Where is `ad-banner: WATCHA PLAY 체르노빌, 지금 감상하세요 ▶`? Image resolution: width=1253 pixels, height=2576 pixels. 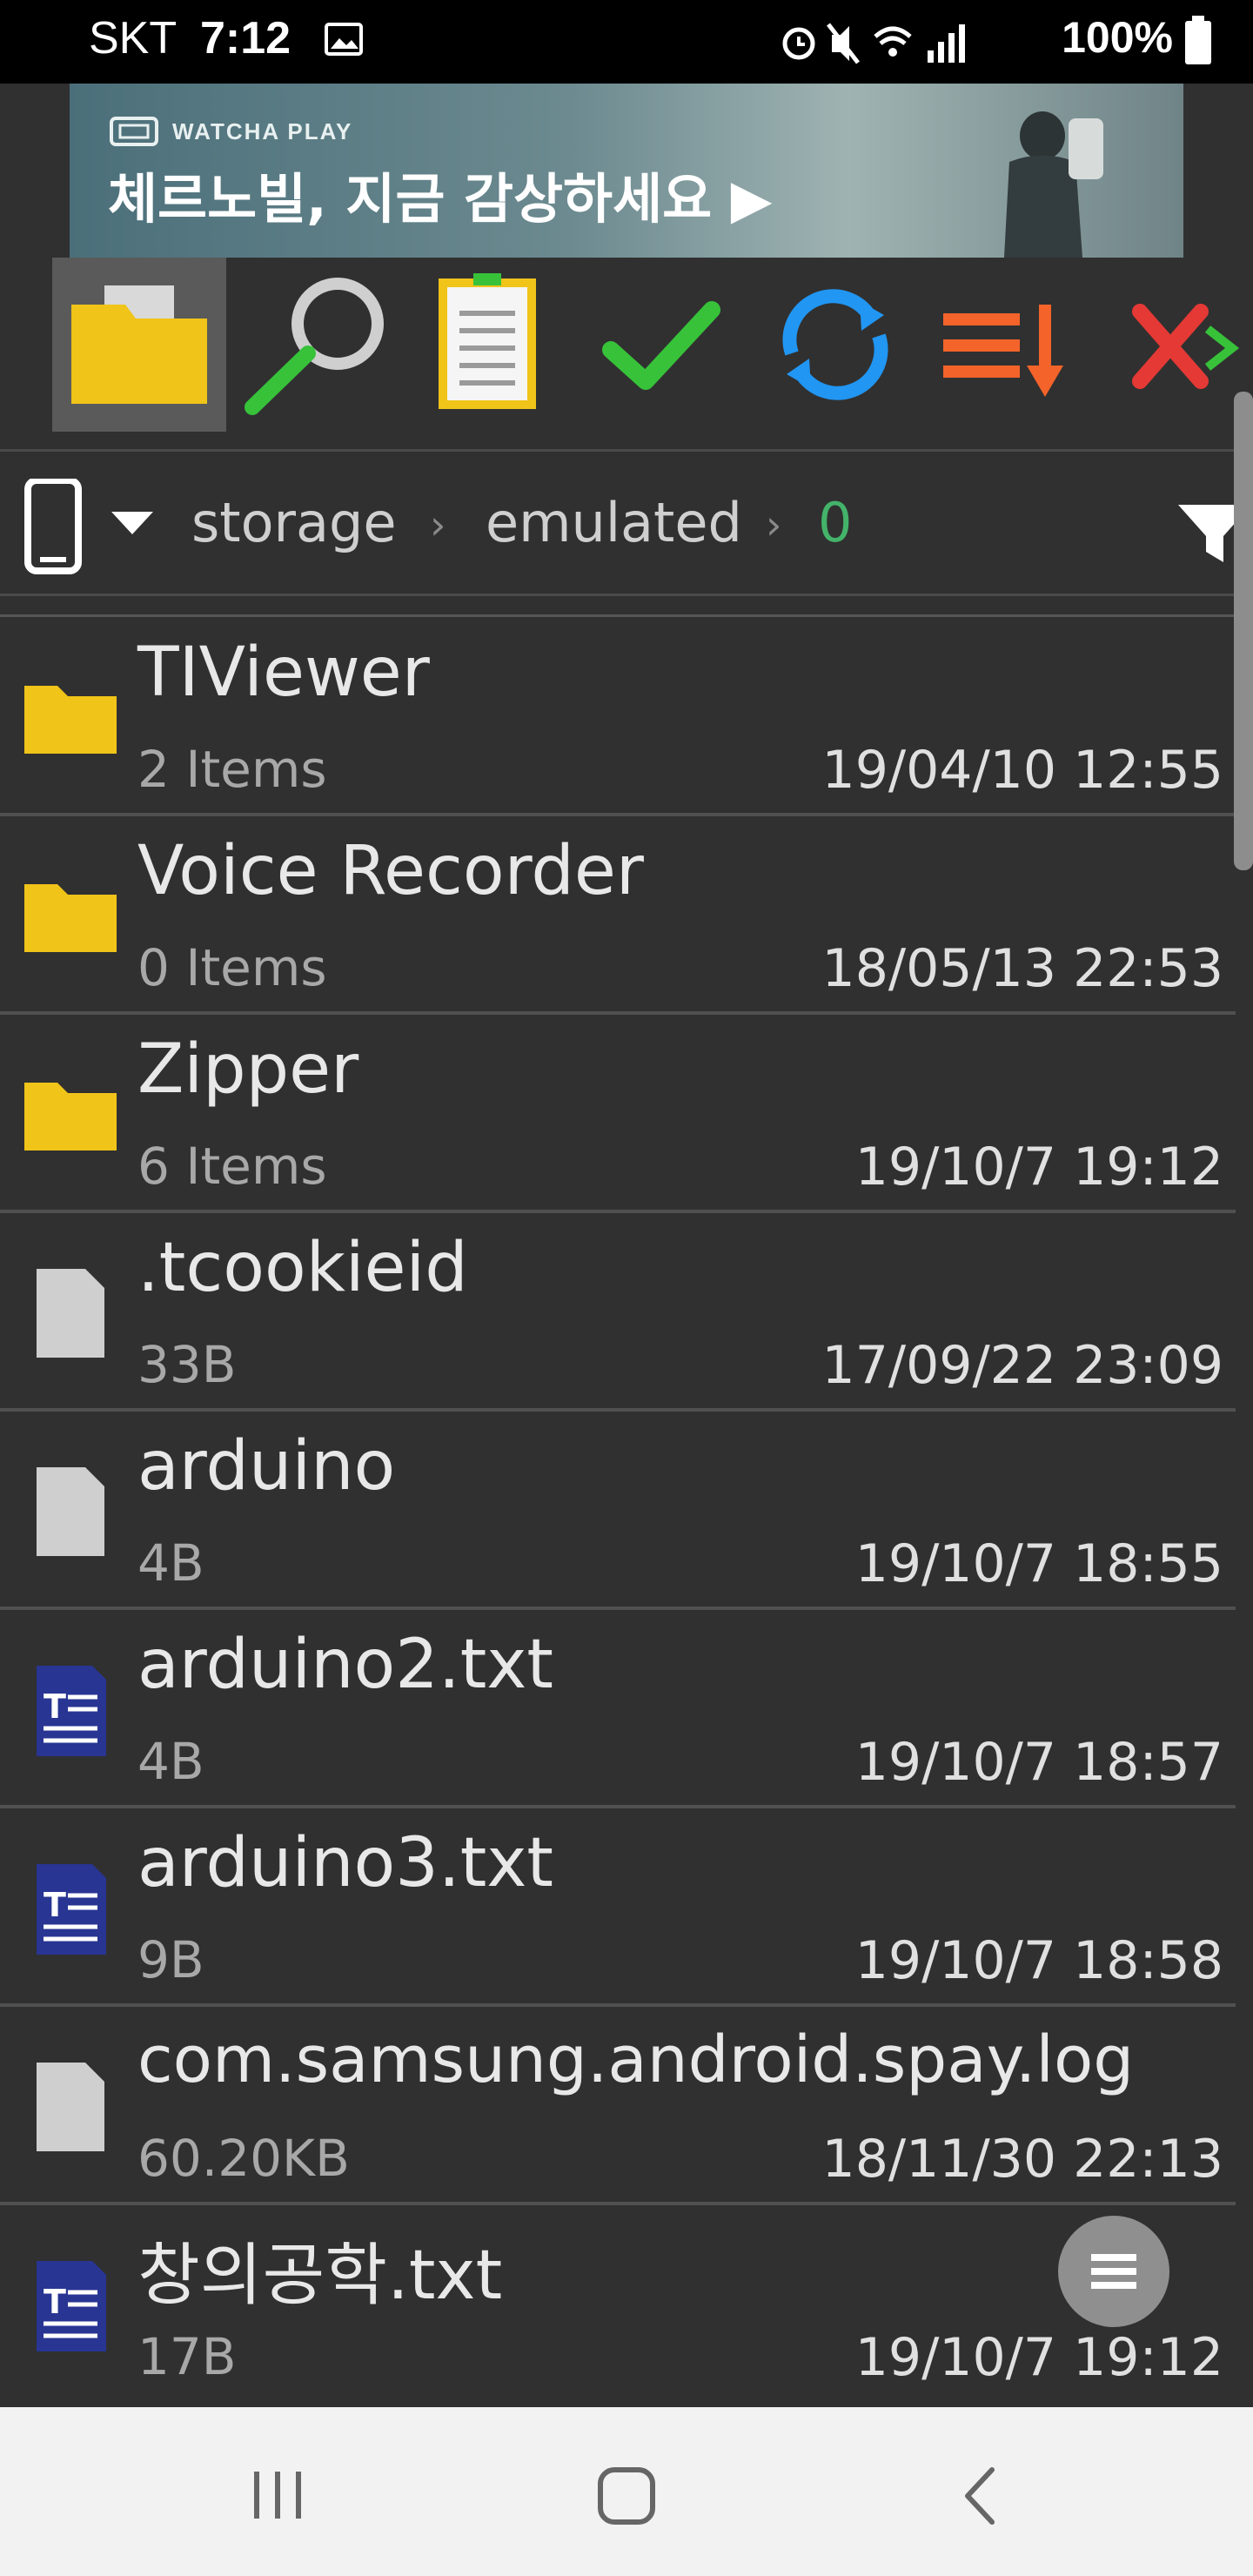
ad-banner: WATCHA PLAY 체르노빌, 지금 감상하세요 ▶ is located at coordinates (626, 171).